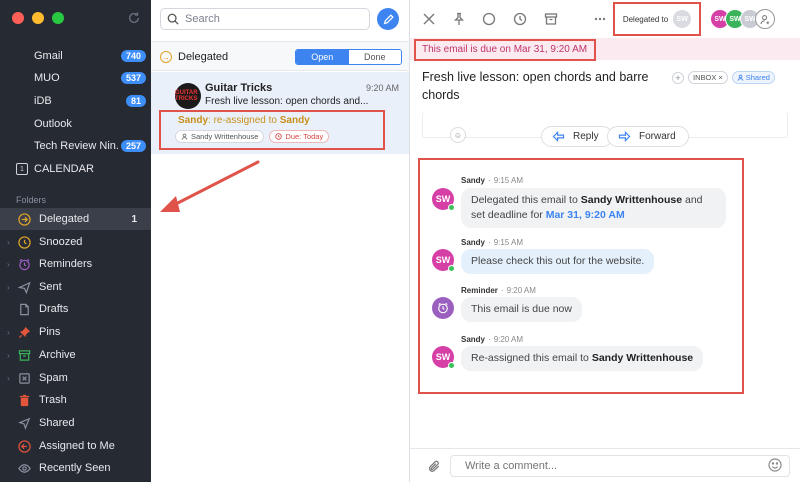 This screenshot has height=482, width=800. What do you see at coordinates (24, 468) in the screenshot?
I see `eye-icon` at bounding box center [24, 468].